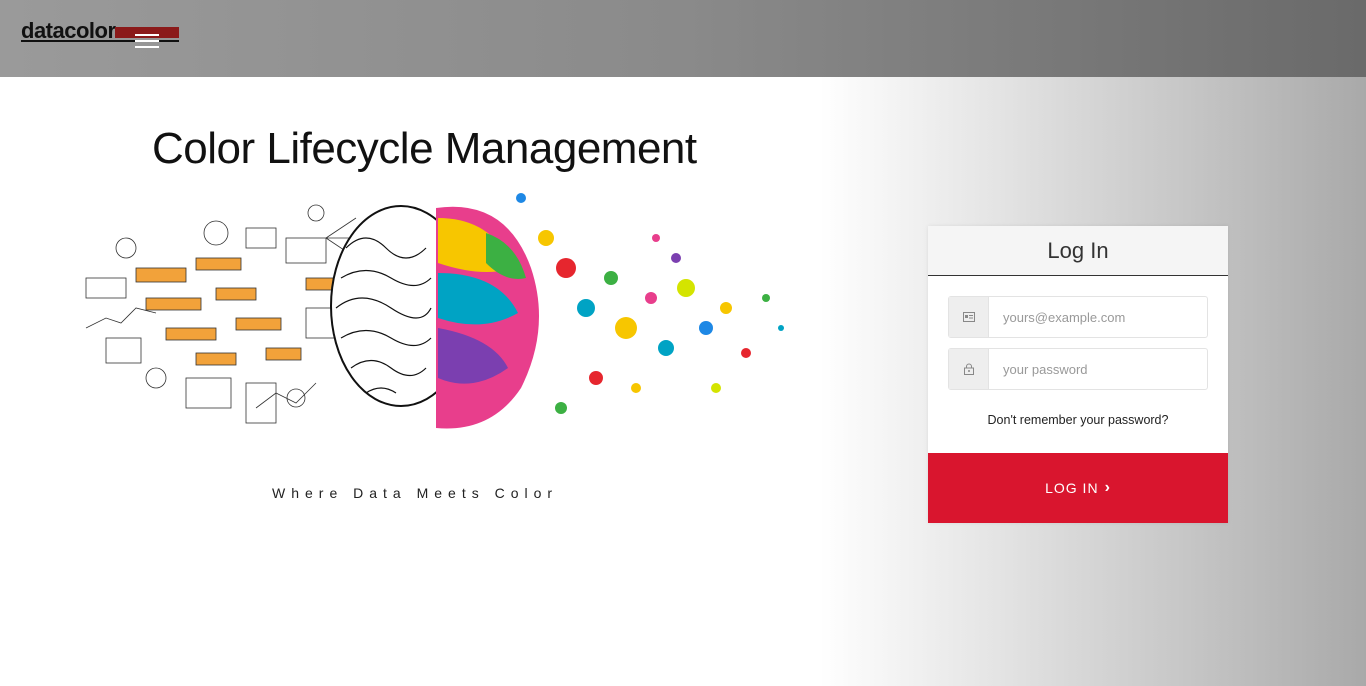 The height and width of the screenshot is (686, 1366). Describe the element at coordinates (969, 369) in the screenshot. I see `lock-icon` at that location.